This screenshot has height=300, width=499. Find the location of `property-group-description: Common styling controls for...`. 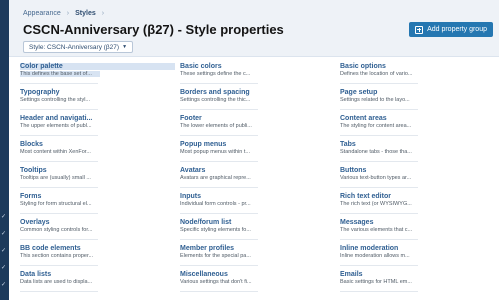

property-group-description: Common styling controls for... is located at coordinates (56, 230).